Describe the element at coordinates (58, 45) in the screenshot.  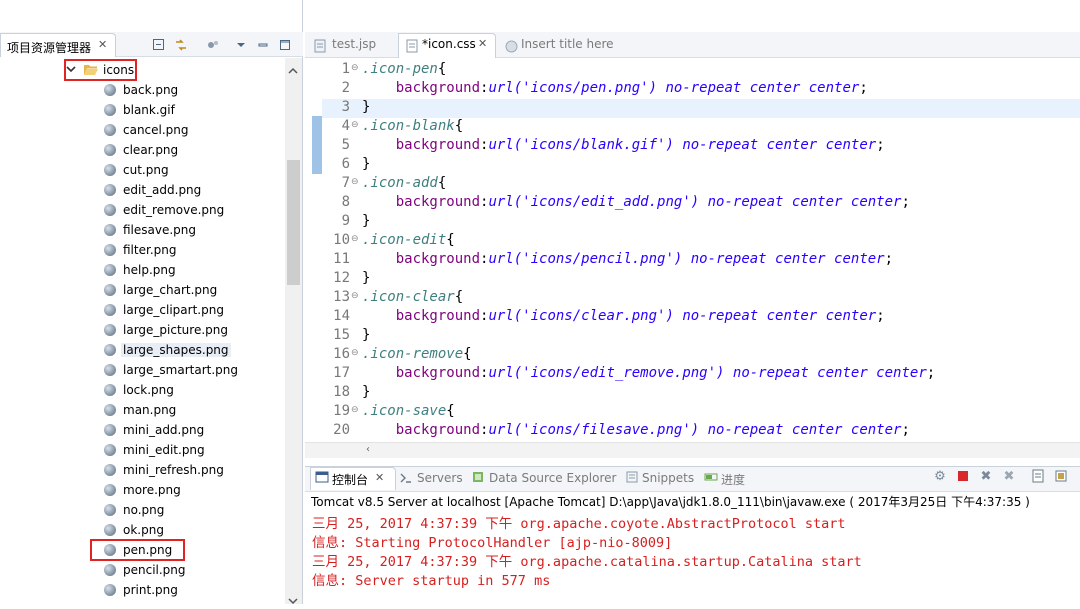
I see `tab-project-explorer: 项目资源管理器 ✕` at that location.